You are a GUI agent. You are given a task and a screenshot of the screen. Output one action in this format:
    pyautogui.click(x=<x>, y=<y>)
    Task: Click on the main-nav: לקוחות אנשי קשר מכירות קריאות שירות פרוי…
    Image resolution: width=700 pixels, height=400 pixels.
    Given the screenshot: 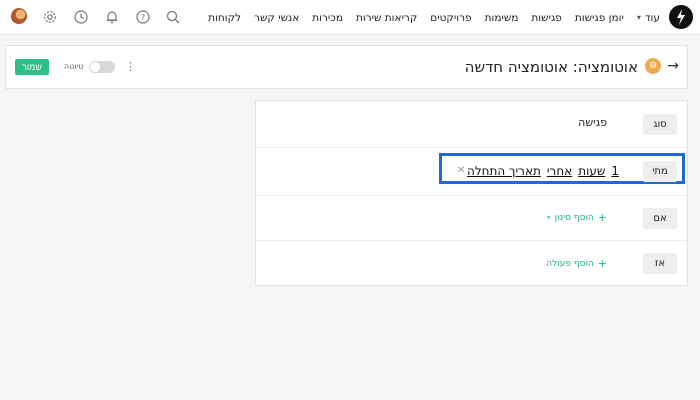 What is the action you would take?
    pyautogui.click(x=434, y=17)
    